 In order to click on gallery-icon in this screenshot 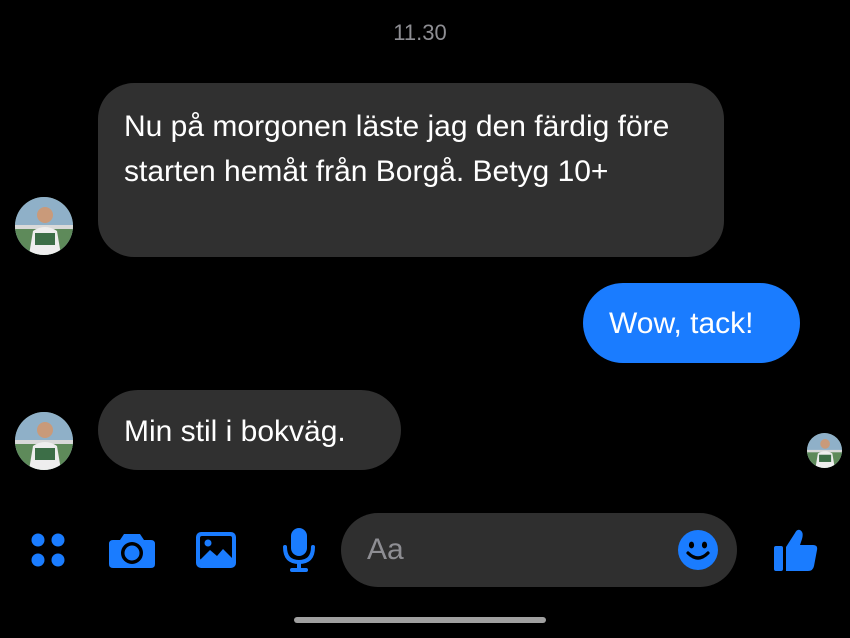, I will do `click(216, 550)`.